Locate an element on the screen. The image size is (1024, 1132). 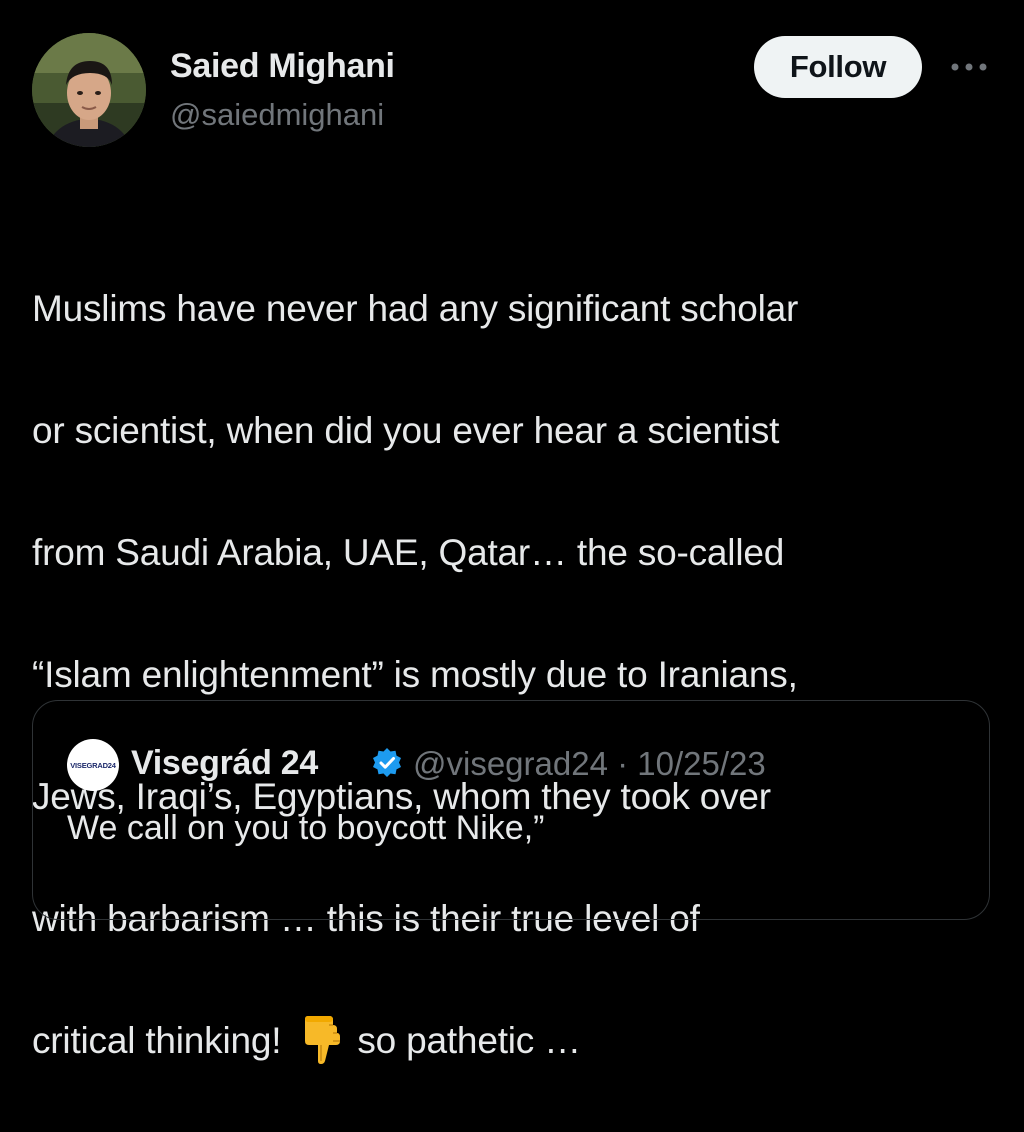
author-name: Saied Mighani is located at coordinates (282, 66).